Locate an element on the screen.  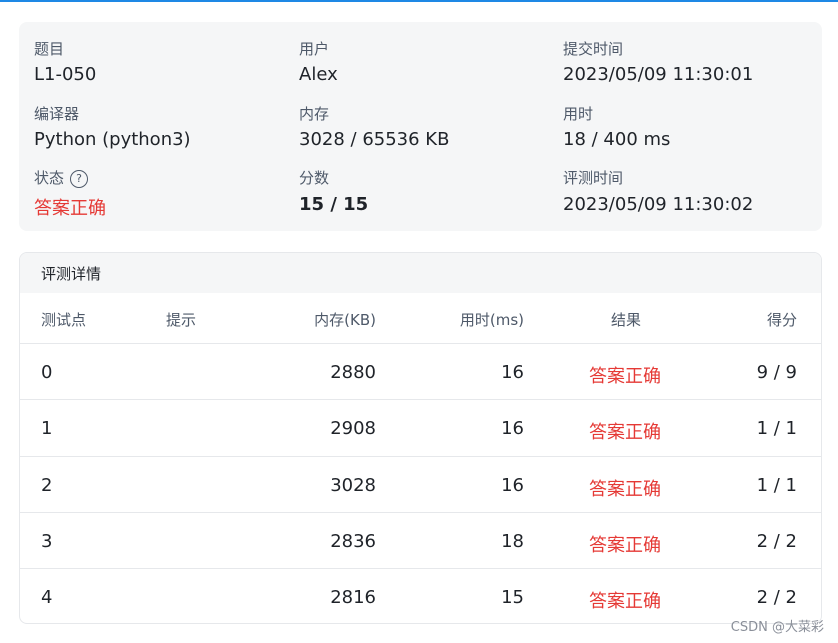
compiler-label: 编译器 is located at coordinates (57, 114).